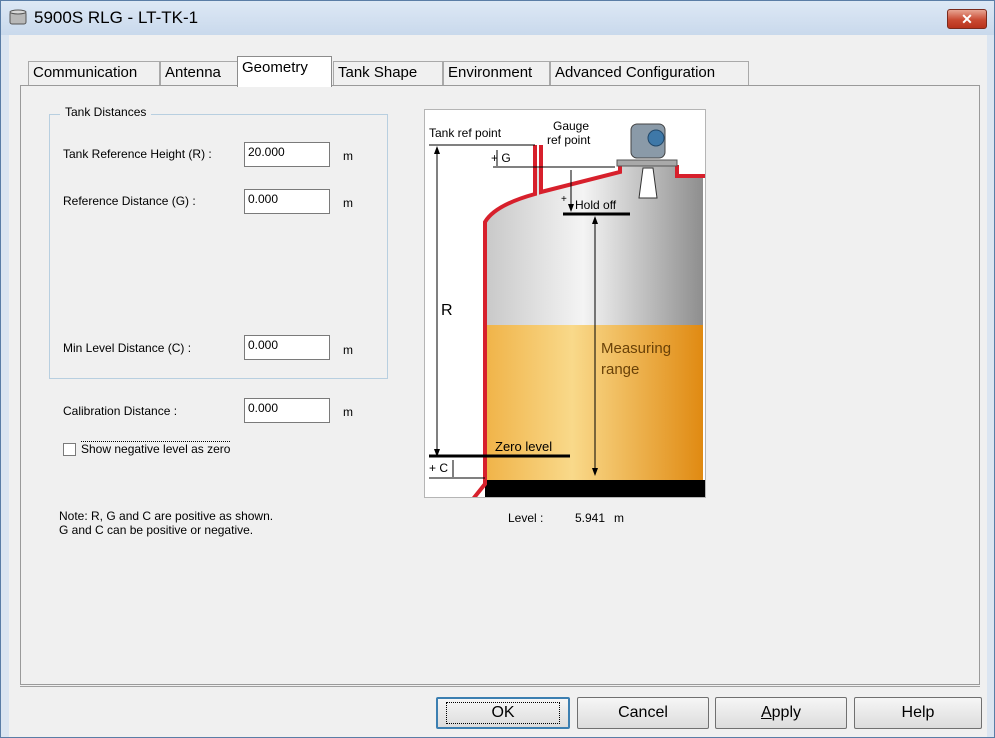  I want to click on apply-label-rest: pply, so click(786, 712).